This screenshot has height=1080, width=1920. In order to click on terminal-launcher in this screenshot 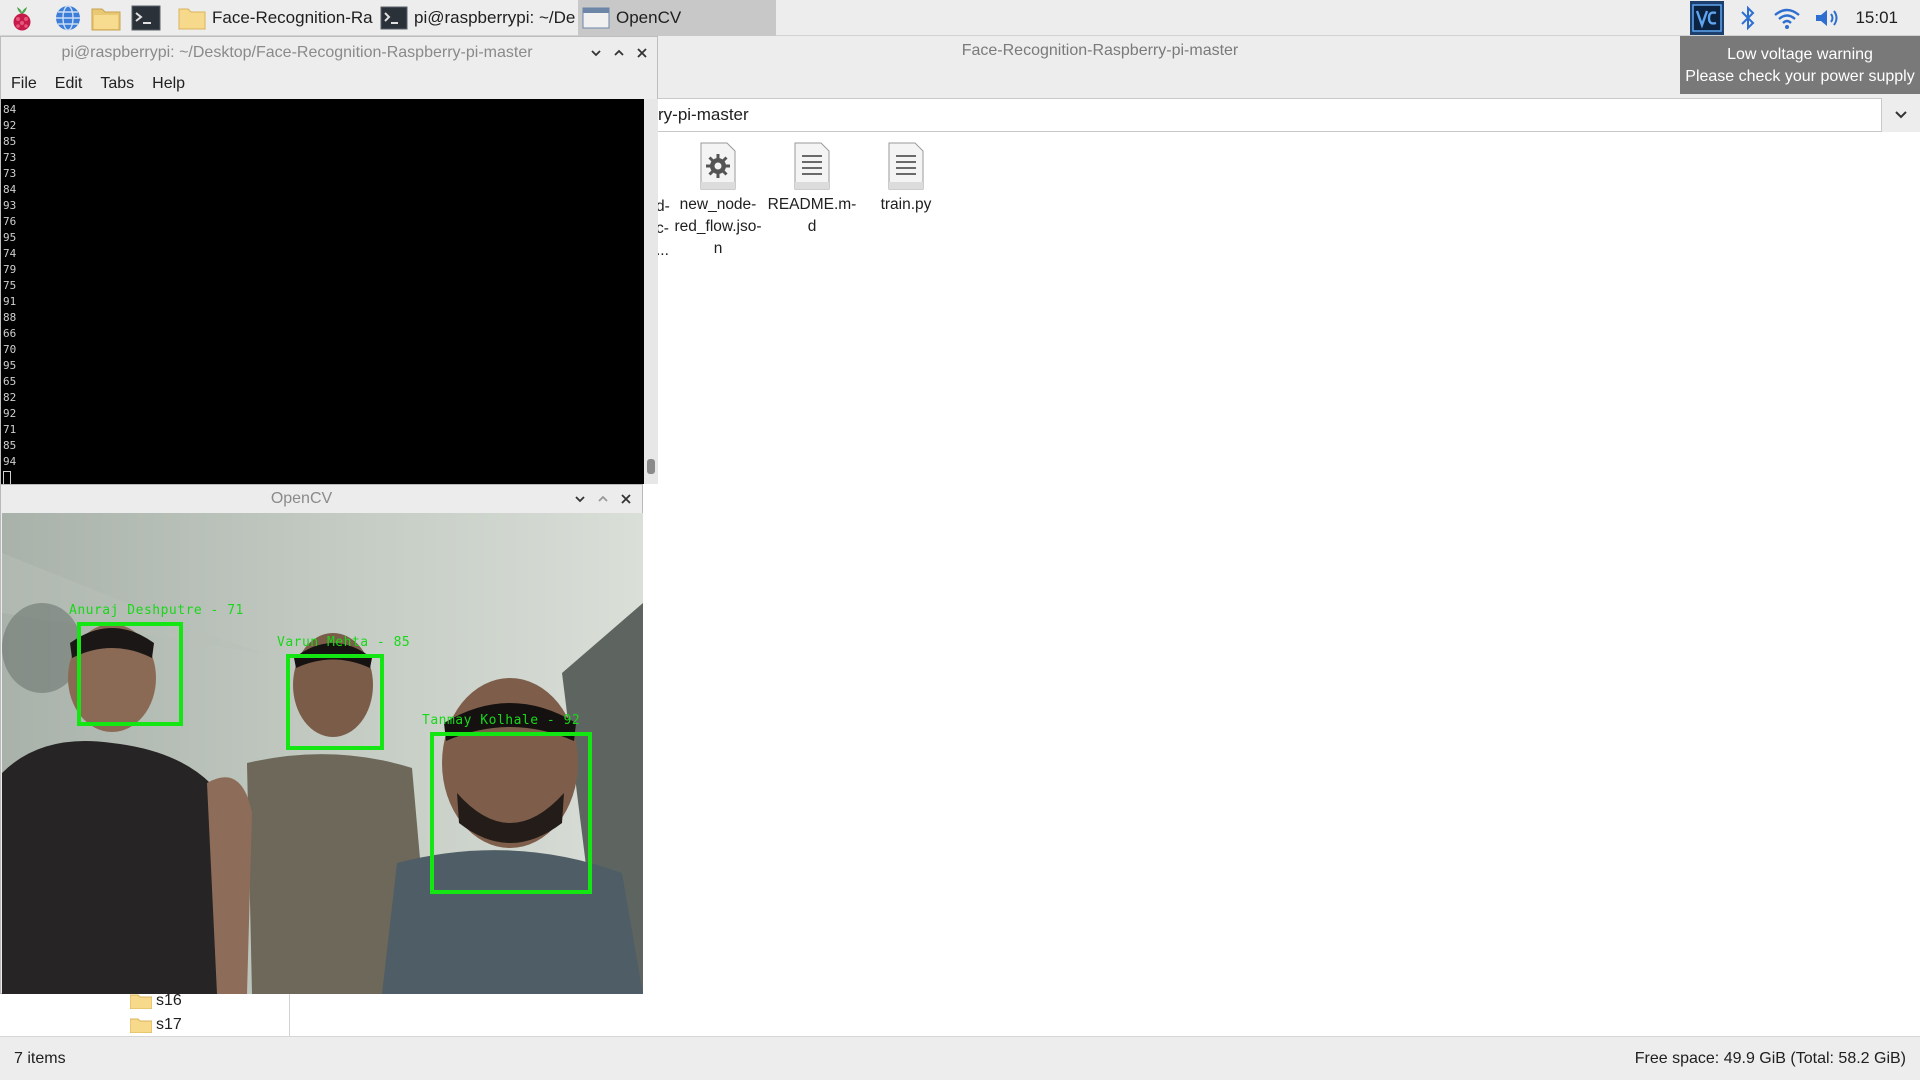, I will do `click(146, 18)`.